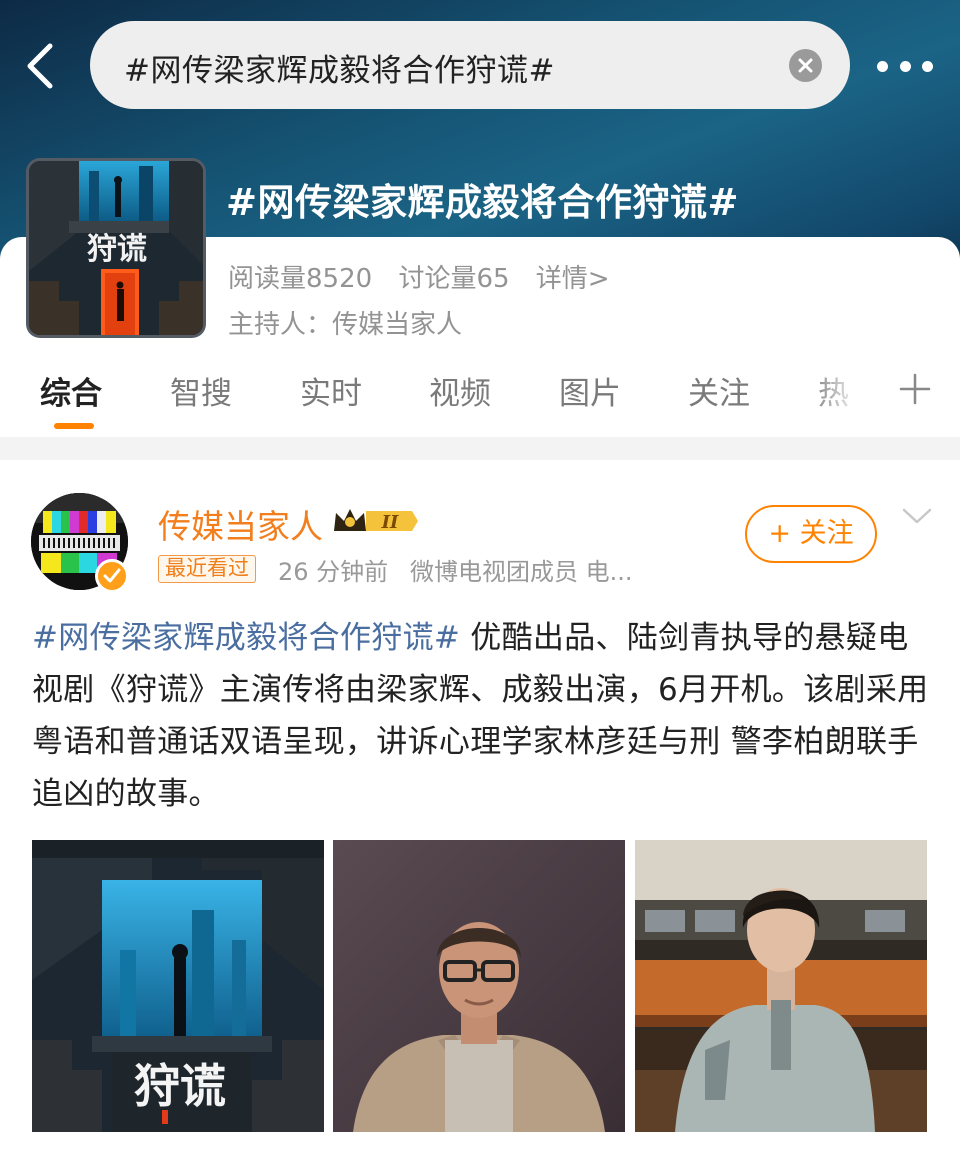  What do you see at coordinates (345, 325) in the screenshot?
I see `topic-host: 主持人：传媒当家人` at bounding box center [345, 325].